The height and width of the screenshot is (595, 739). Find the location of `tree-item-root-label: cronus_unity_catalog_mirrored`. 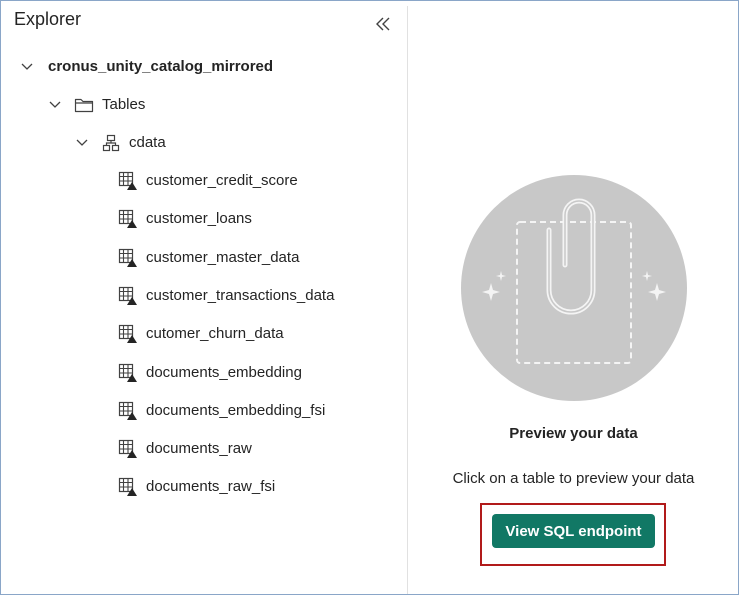

tree-item-root-label: cronus_unity_catalog_mirrored is located at coordinates (161, 66).